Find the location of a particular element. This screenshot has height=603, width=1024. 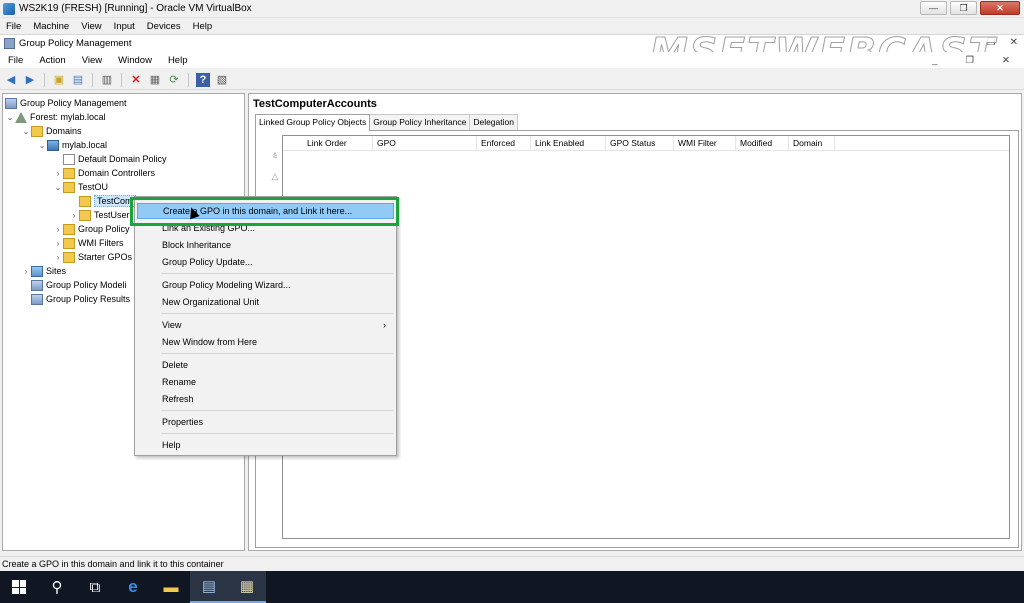

show-action-pane-icon: ▧ is located at coordinates (222, 80).